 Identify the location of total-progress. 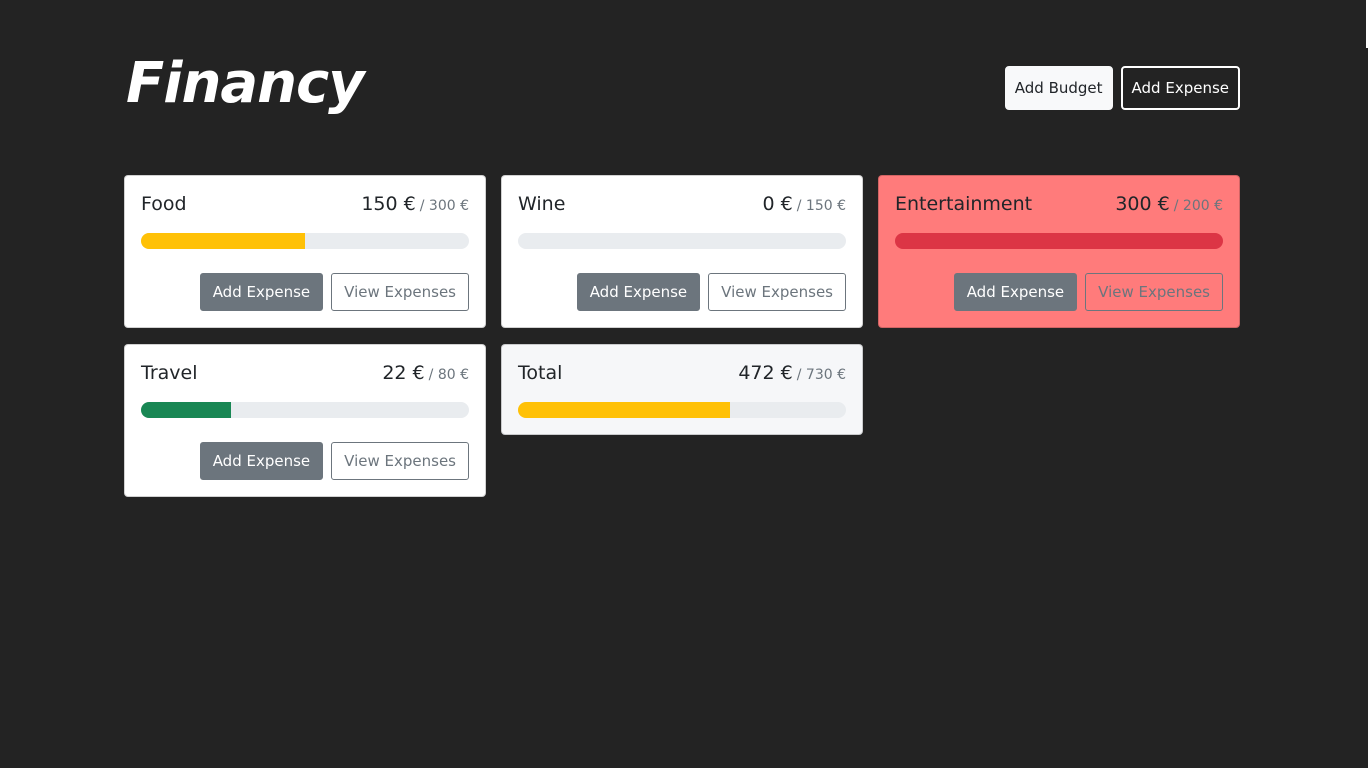
(682, 410).